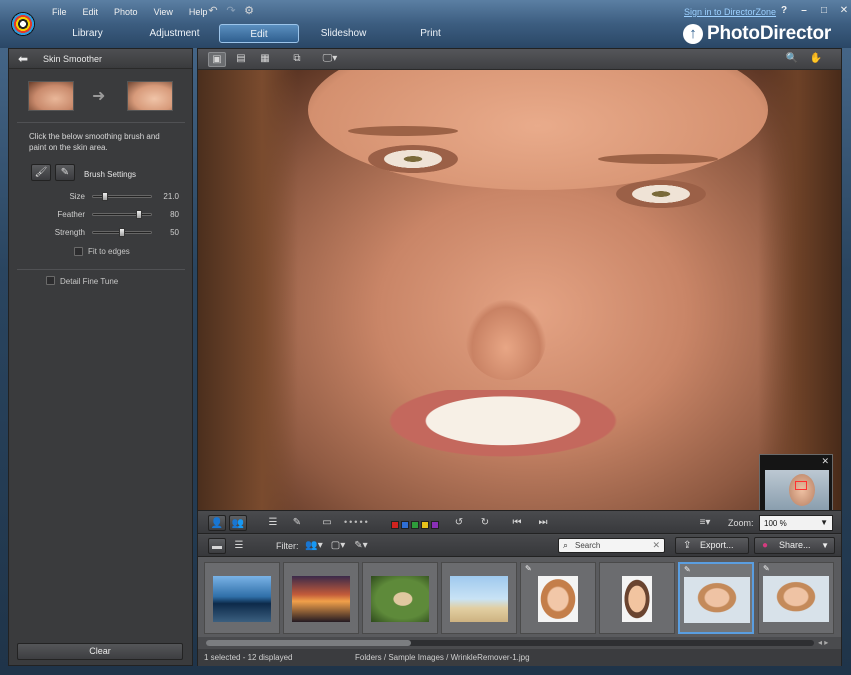  I want to click on mode-tabs: Library Adjustment Edit Slideshow Print, so click(259, 34).